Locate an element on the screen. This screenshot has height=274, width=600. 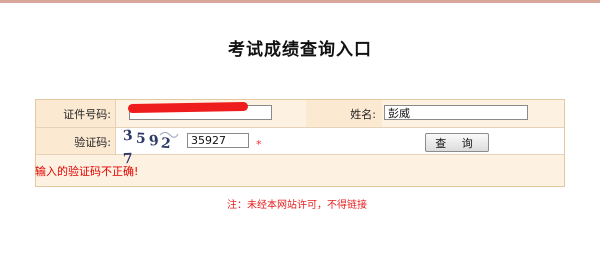
name-label: 姓名: is located at coordinates (344, 113).